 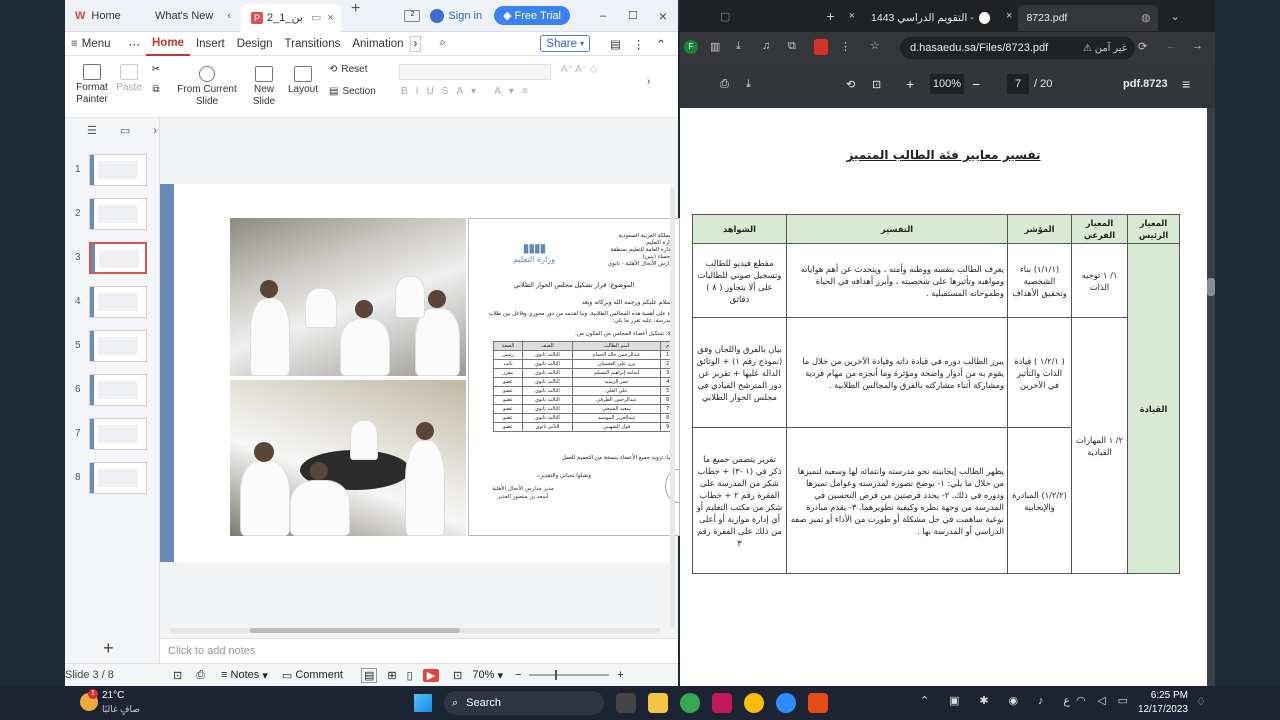 I want to click on vertical-scrollbar, so click(x=672, y=408).